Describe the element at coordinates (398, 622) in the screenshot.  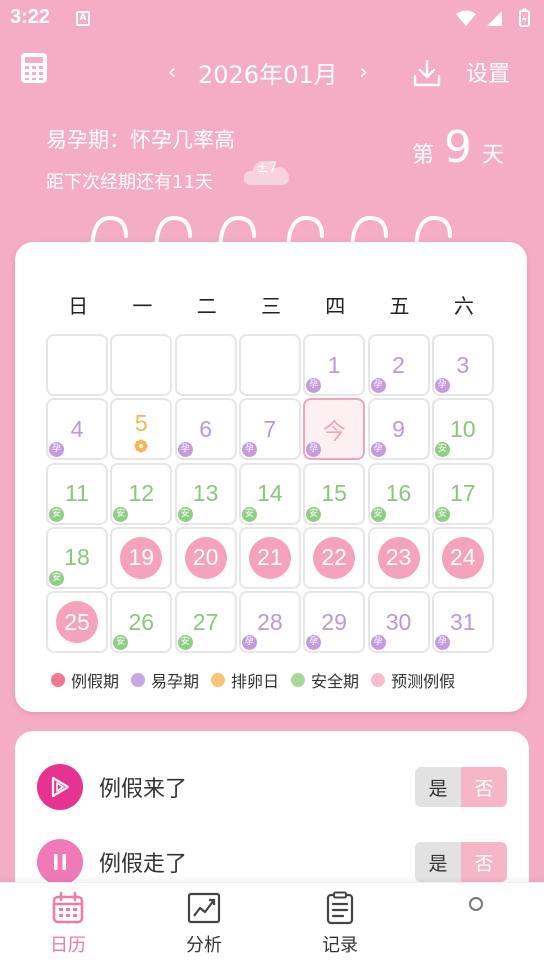
I see `calendar-day-cell: 30 孕` at that location.